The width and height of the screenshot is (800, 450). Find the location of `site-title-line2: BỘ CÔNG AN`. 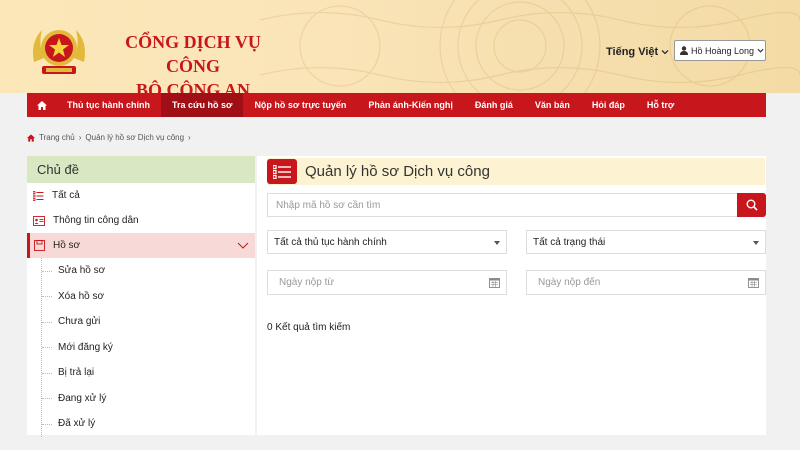

site-title-line2: BỘ CÔNG AN is located at coordinates (192, 86).